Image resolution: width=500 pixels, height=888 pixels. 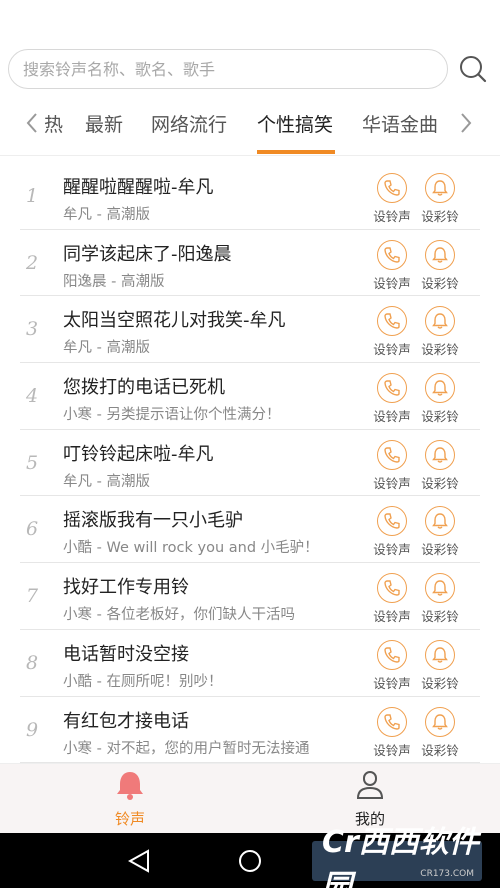 What do you see at coordinates (138, 453) in the screenshot?
I see `song-title: 叮铃铃起床啦-牟凡` at bounding box center [138, 453].